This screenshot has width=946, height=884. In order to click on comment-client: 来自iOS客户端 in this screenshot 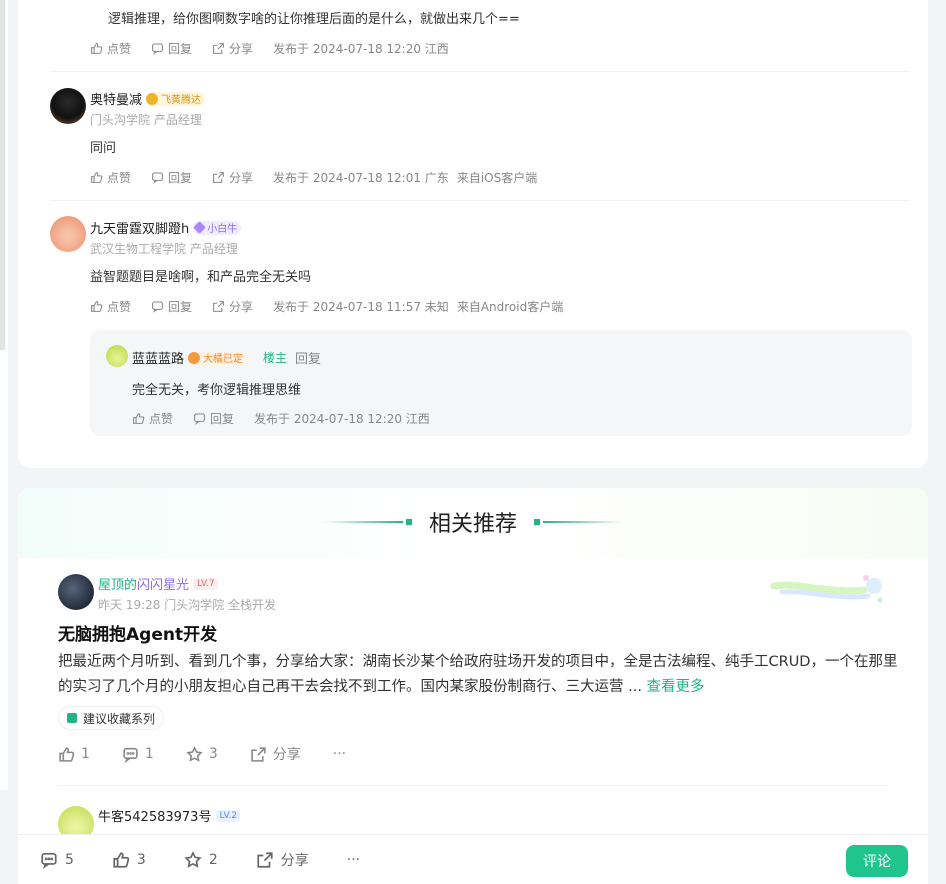, I will do `click(497, 178)`.